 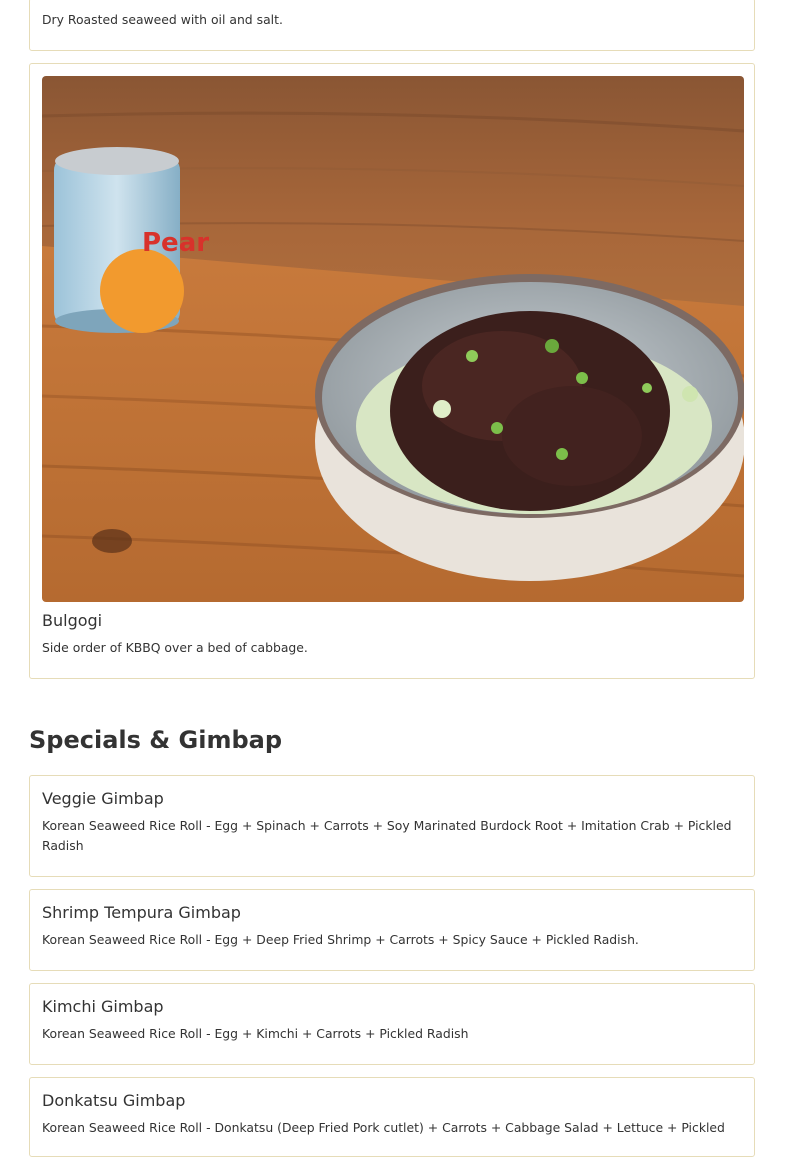 I want to click on menu-item-title: Donkatsu Gimbap, so click(x=114, y=1100).